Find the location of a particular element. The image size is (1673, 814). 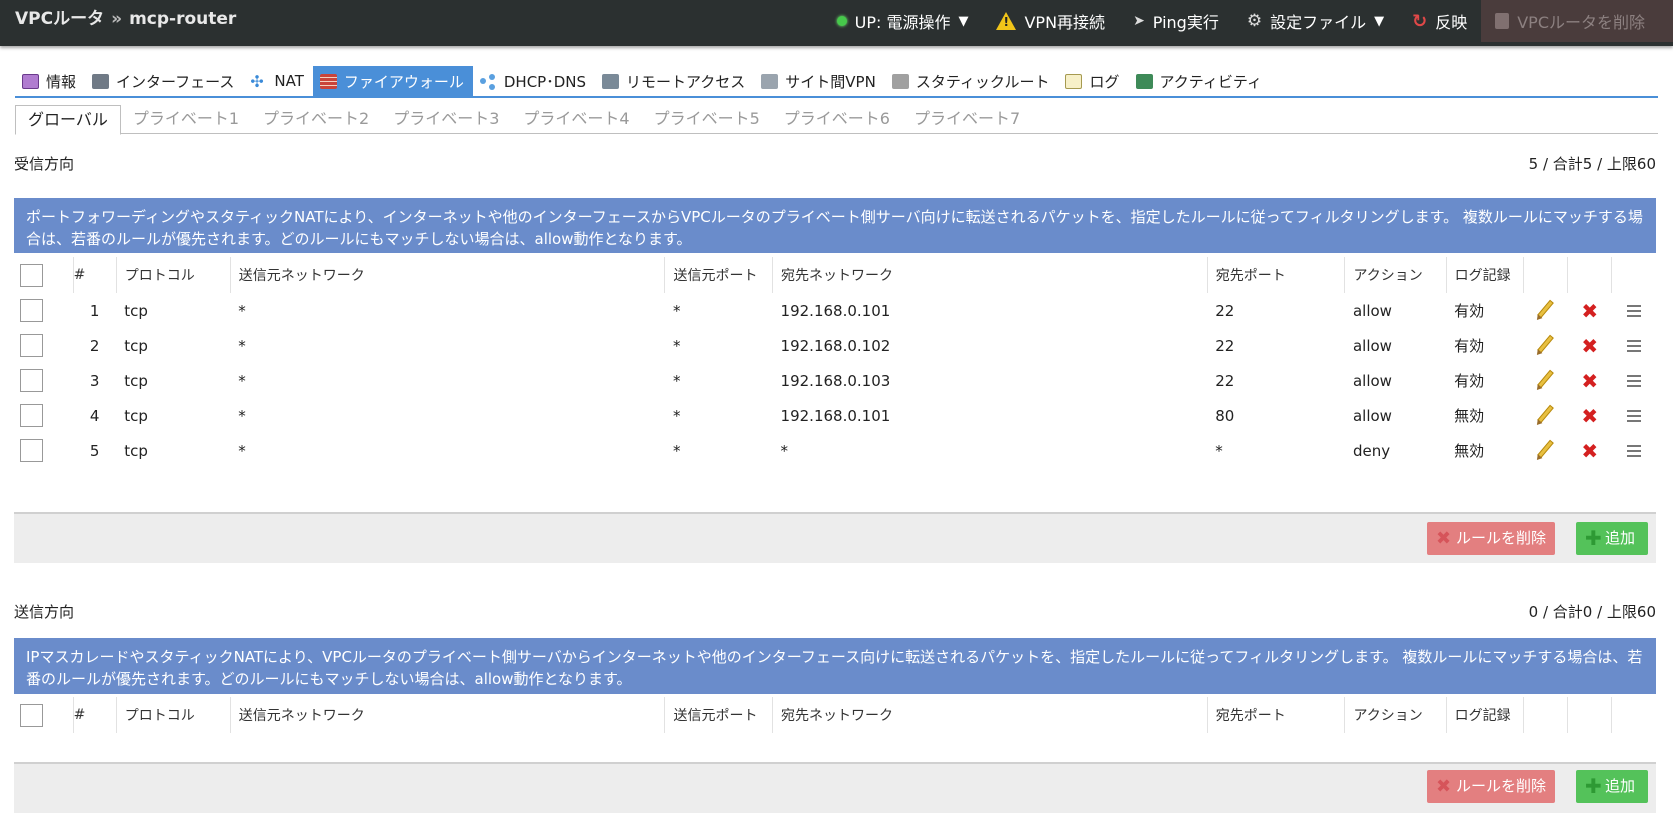

outbound-footer: ✖ ルールを削除 ✚ 追加 is located at coordinates (835, 787).